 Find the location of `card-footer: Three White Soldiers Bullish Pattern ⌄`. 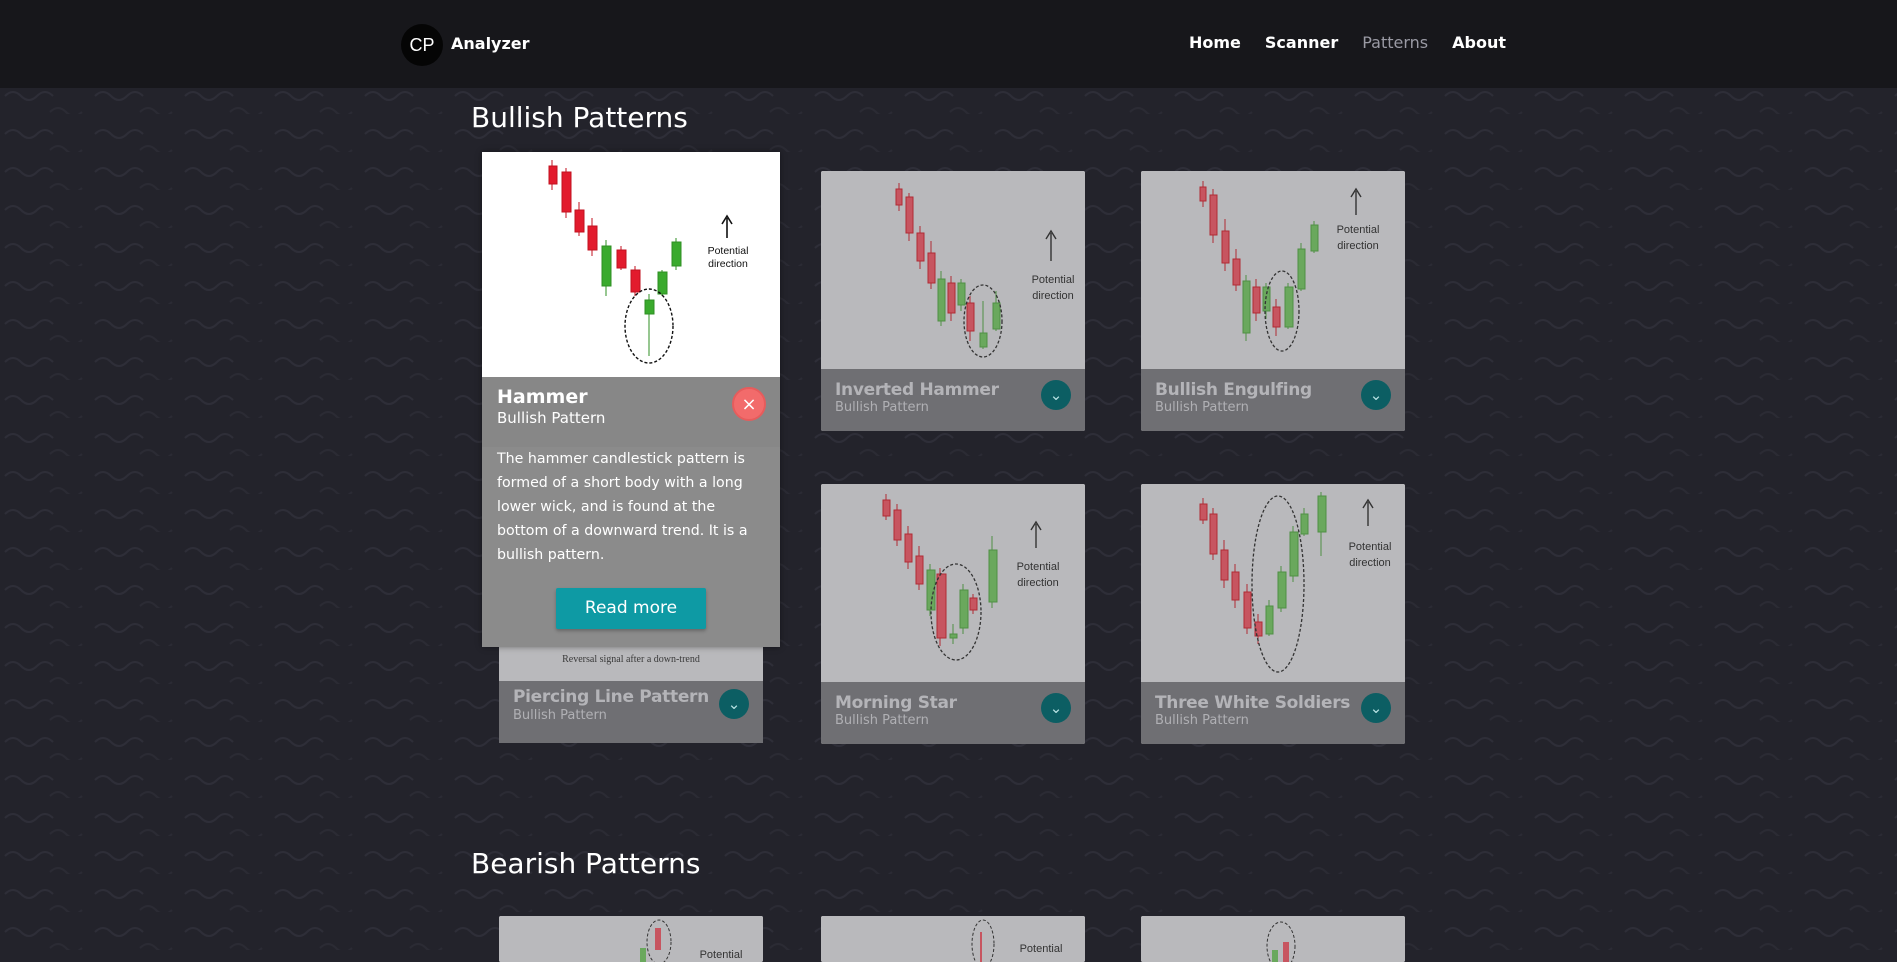

card-footer: Three White Soldiers Bullish Pattern ⌄ is located at coordinates (1273, 713).